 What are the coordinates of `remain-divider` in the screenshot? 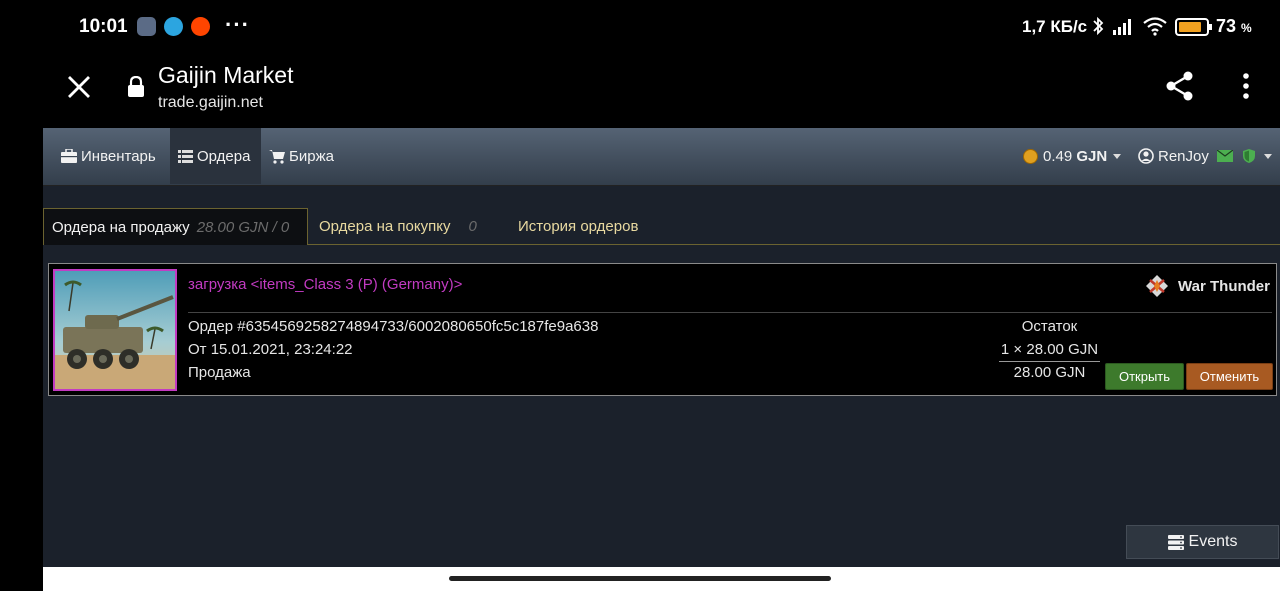 It's located at (1049, 361).